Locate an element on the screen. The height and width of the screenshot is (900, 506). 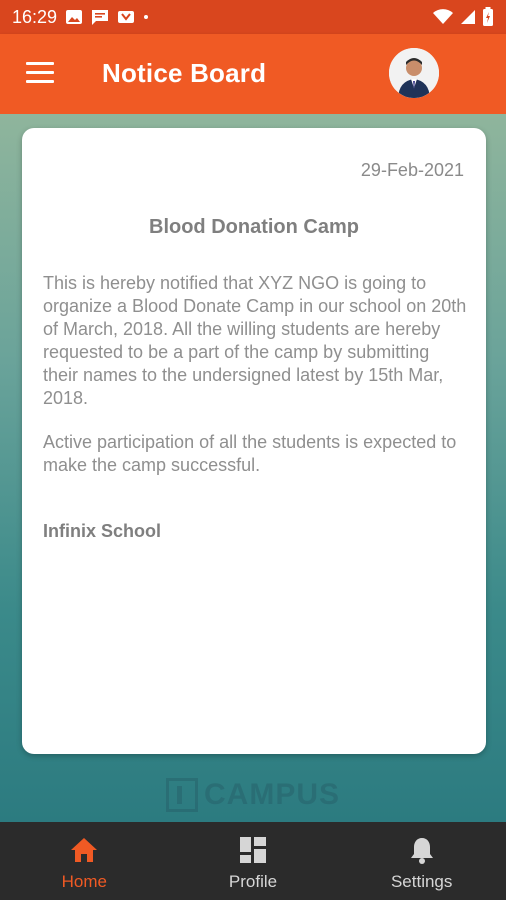
status-right is located at coordinates (463, 17).